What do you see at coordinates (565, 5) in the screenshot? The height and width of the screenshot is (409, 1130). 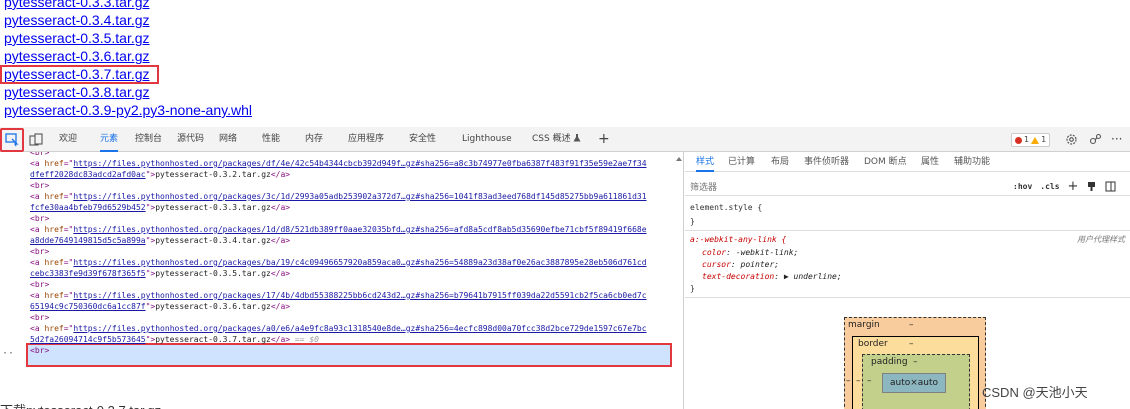 I see `link-pytesseract-0-3-3: pytesseract-0.3.3.tar.gz` at bounding box center [565, 5].